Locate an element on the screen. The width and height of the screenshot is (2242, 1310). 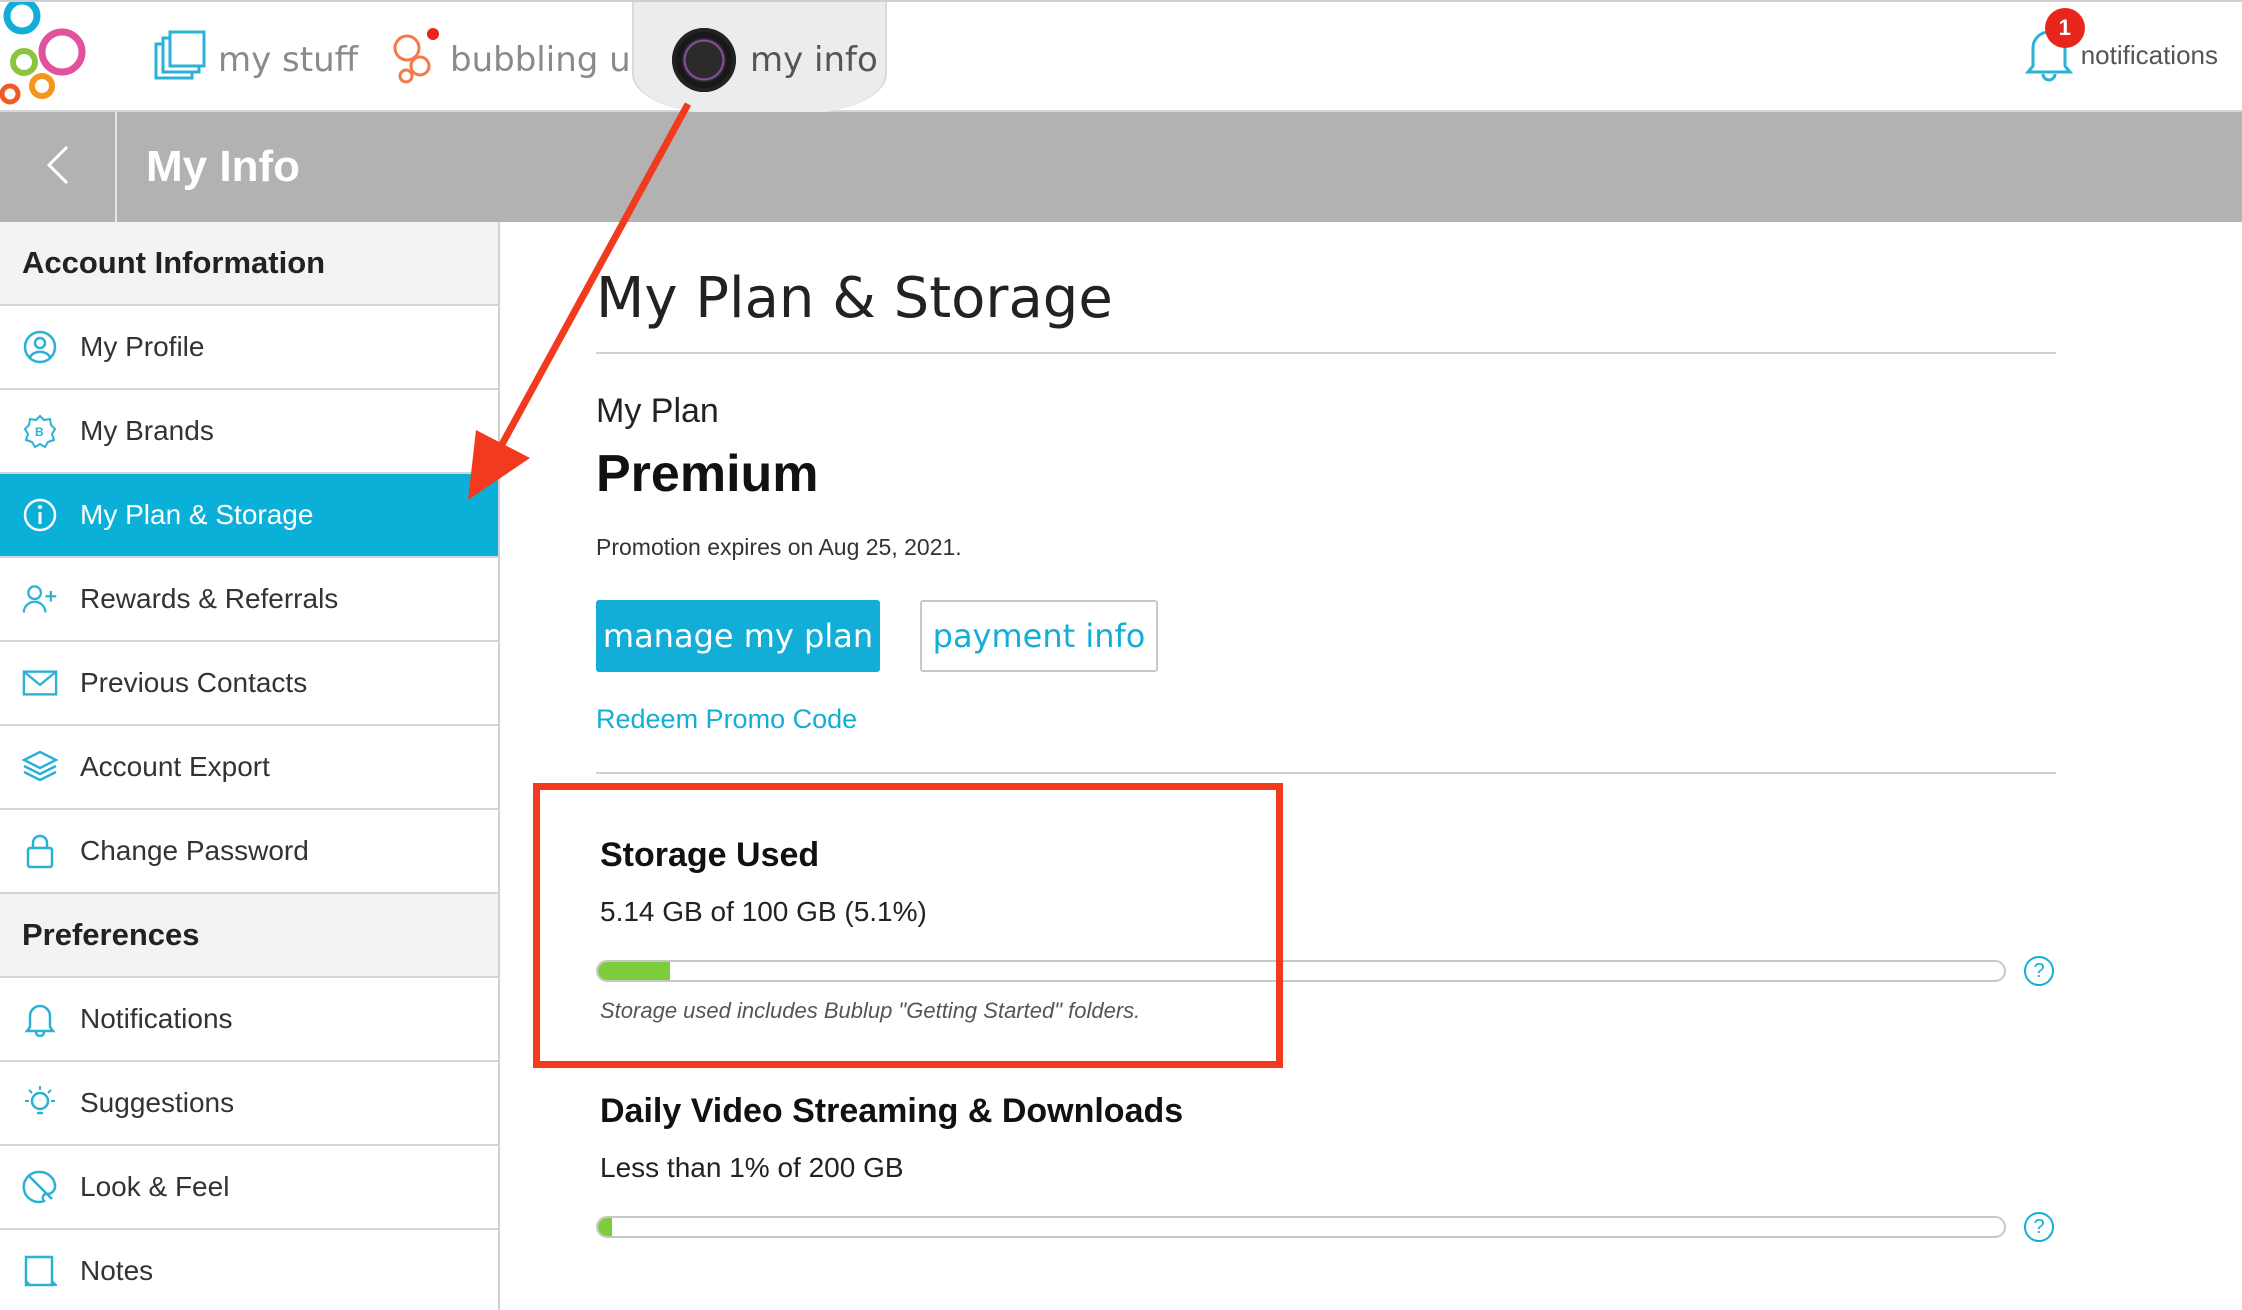
svg-text: B is located at coordinates (39, 432).